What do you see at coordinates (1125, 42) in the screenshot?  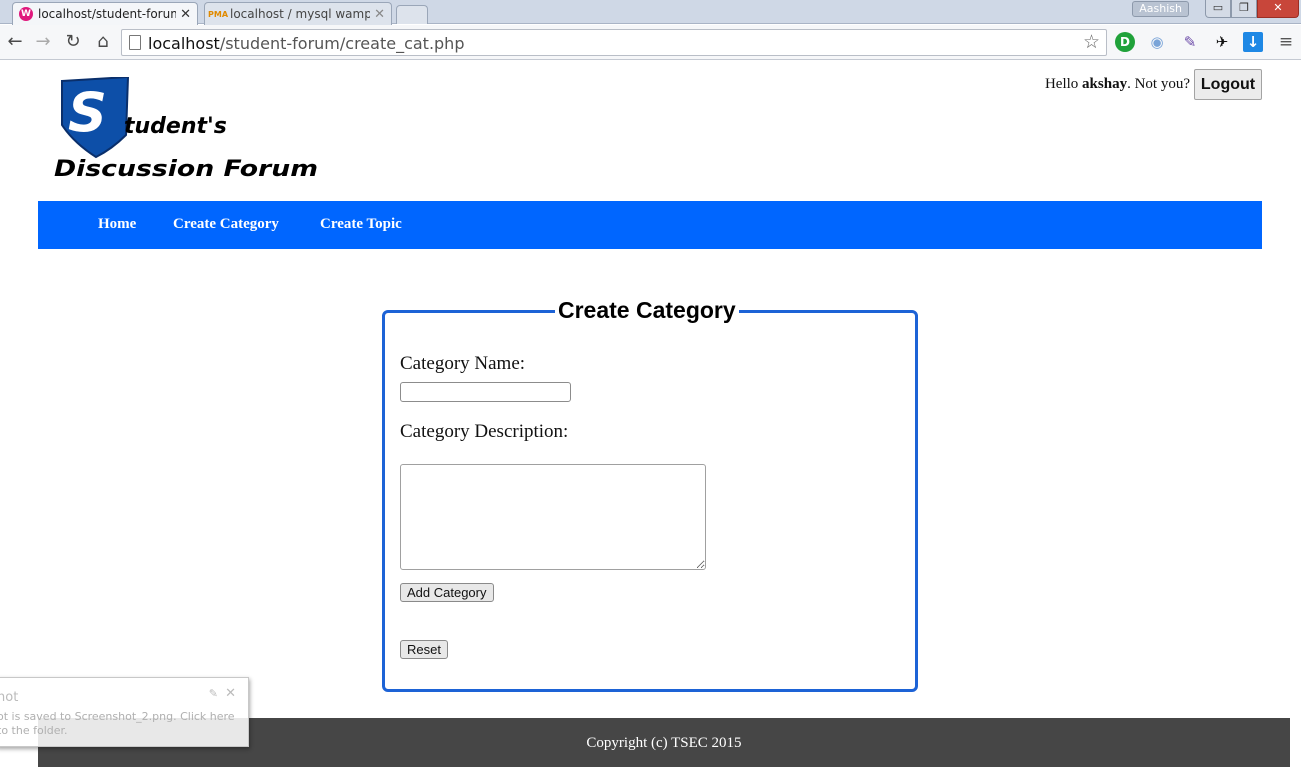 I see `extension-icon: D` at bounding box center [1125, 42].